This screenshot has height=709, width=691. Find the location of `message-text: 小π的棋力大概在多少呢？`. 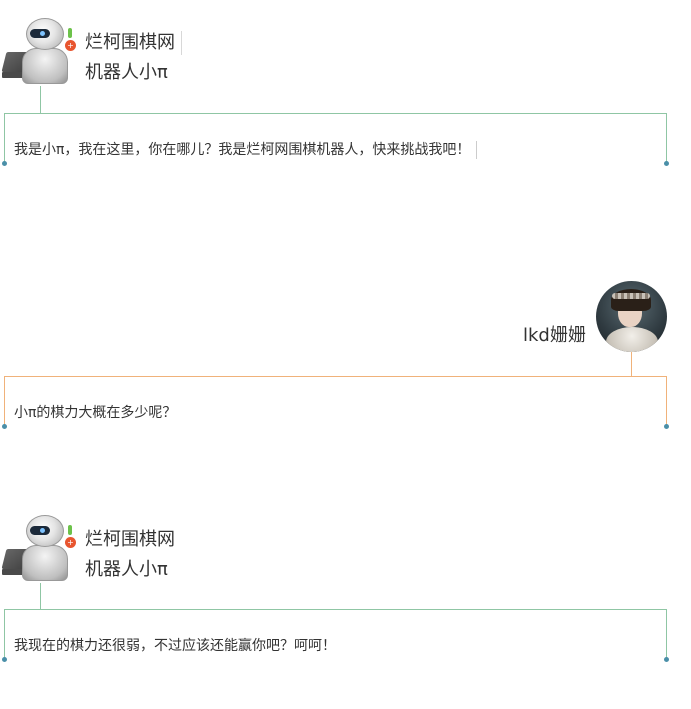

message-text: 小π的棋力大概在多少呢？ is located at coordinates (95, 413).